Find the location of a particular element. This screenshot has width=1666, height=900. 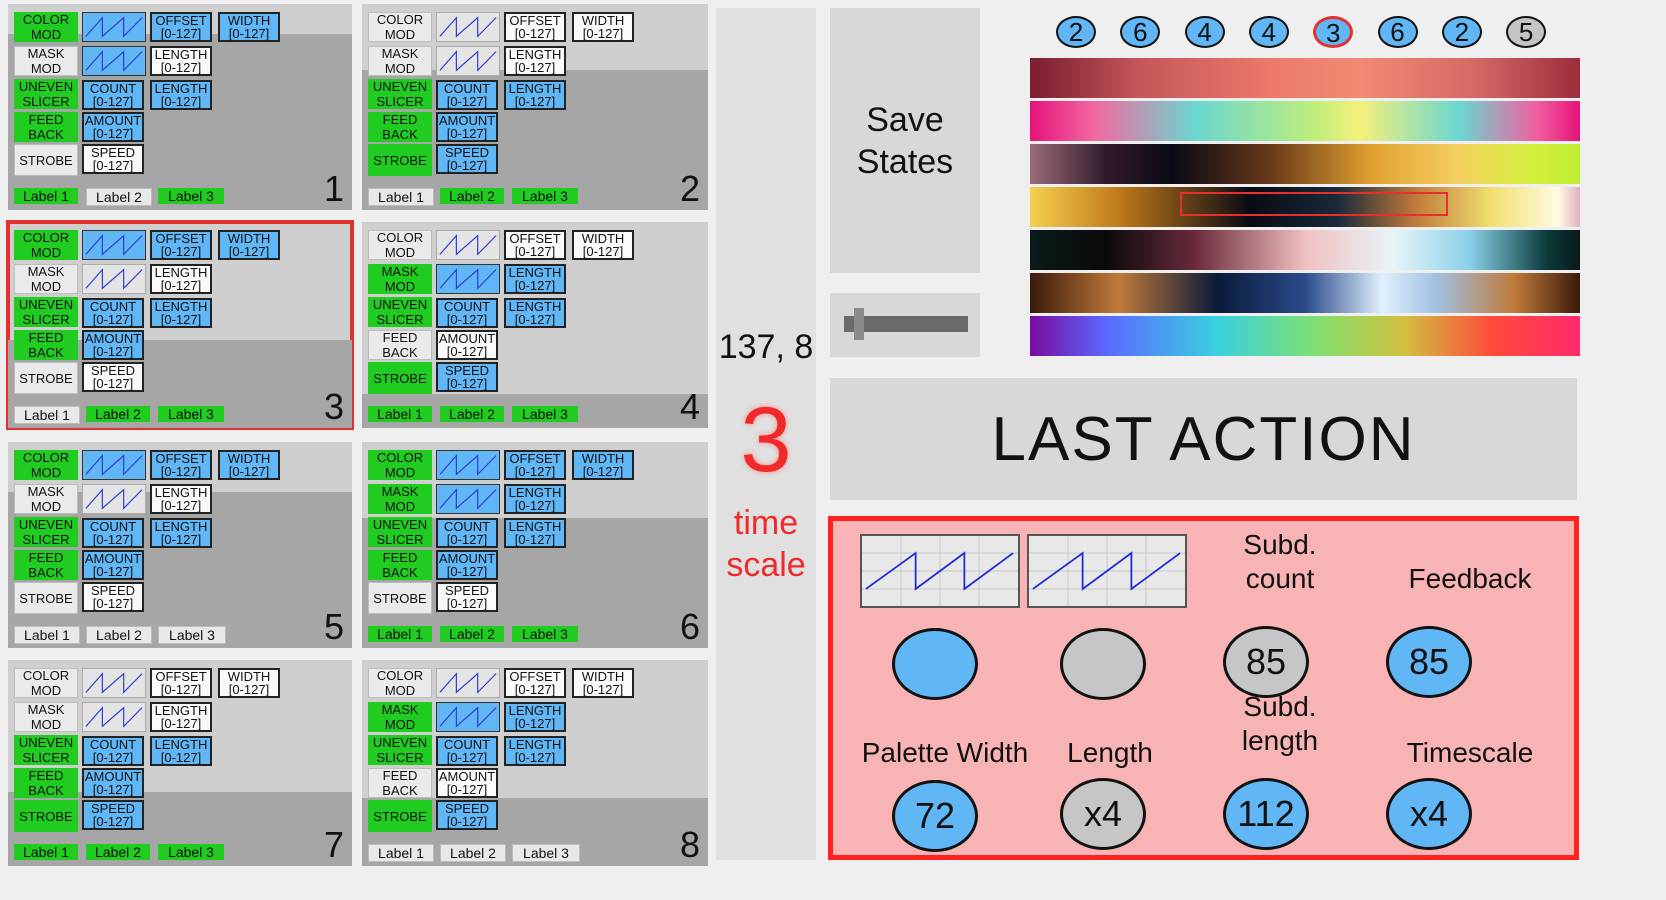

slider-handle is located at coordinates (858, 324).